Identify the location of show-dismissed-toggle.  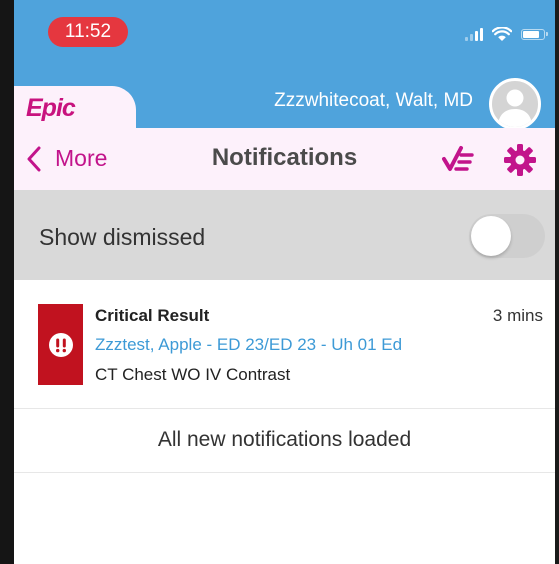
(507, 236).